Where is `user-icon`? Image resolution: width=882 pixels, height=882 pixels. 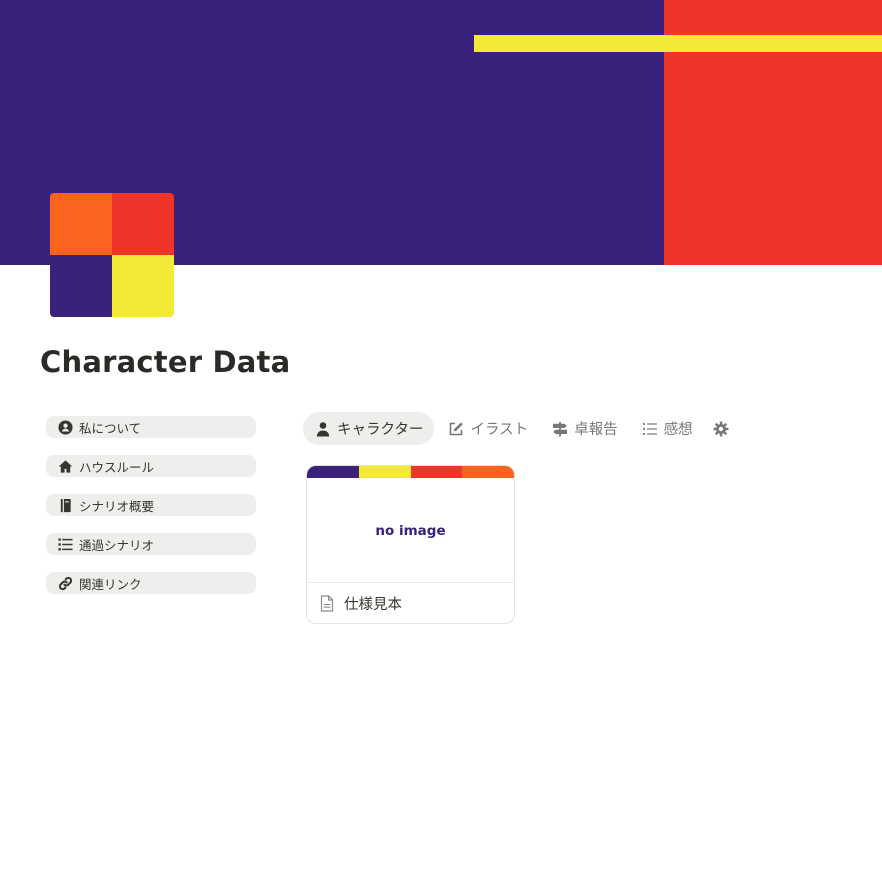 user-icon is located at coordinates (323, 429).